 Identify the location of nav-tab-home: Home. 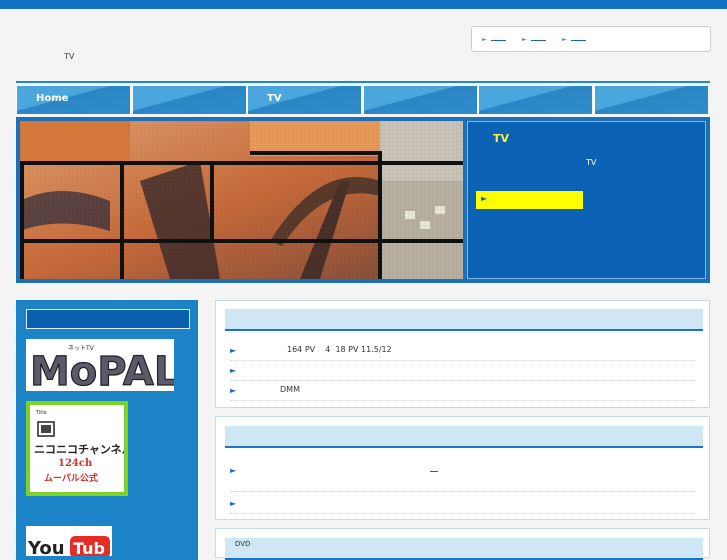
(73, 100).